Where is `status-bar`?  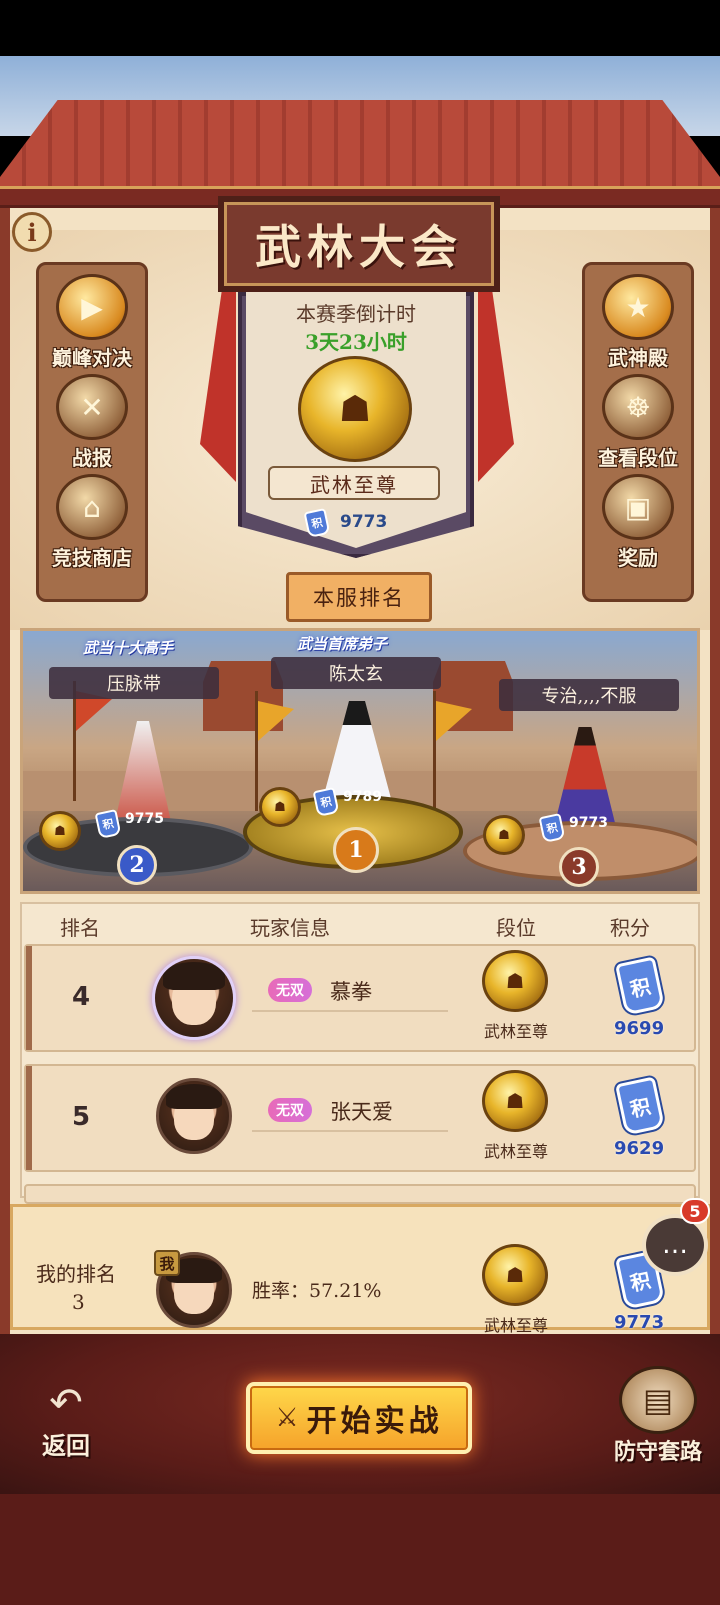 status-bar is located at coordinates (360, 28).